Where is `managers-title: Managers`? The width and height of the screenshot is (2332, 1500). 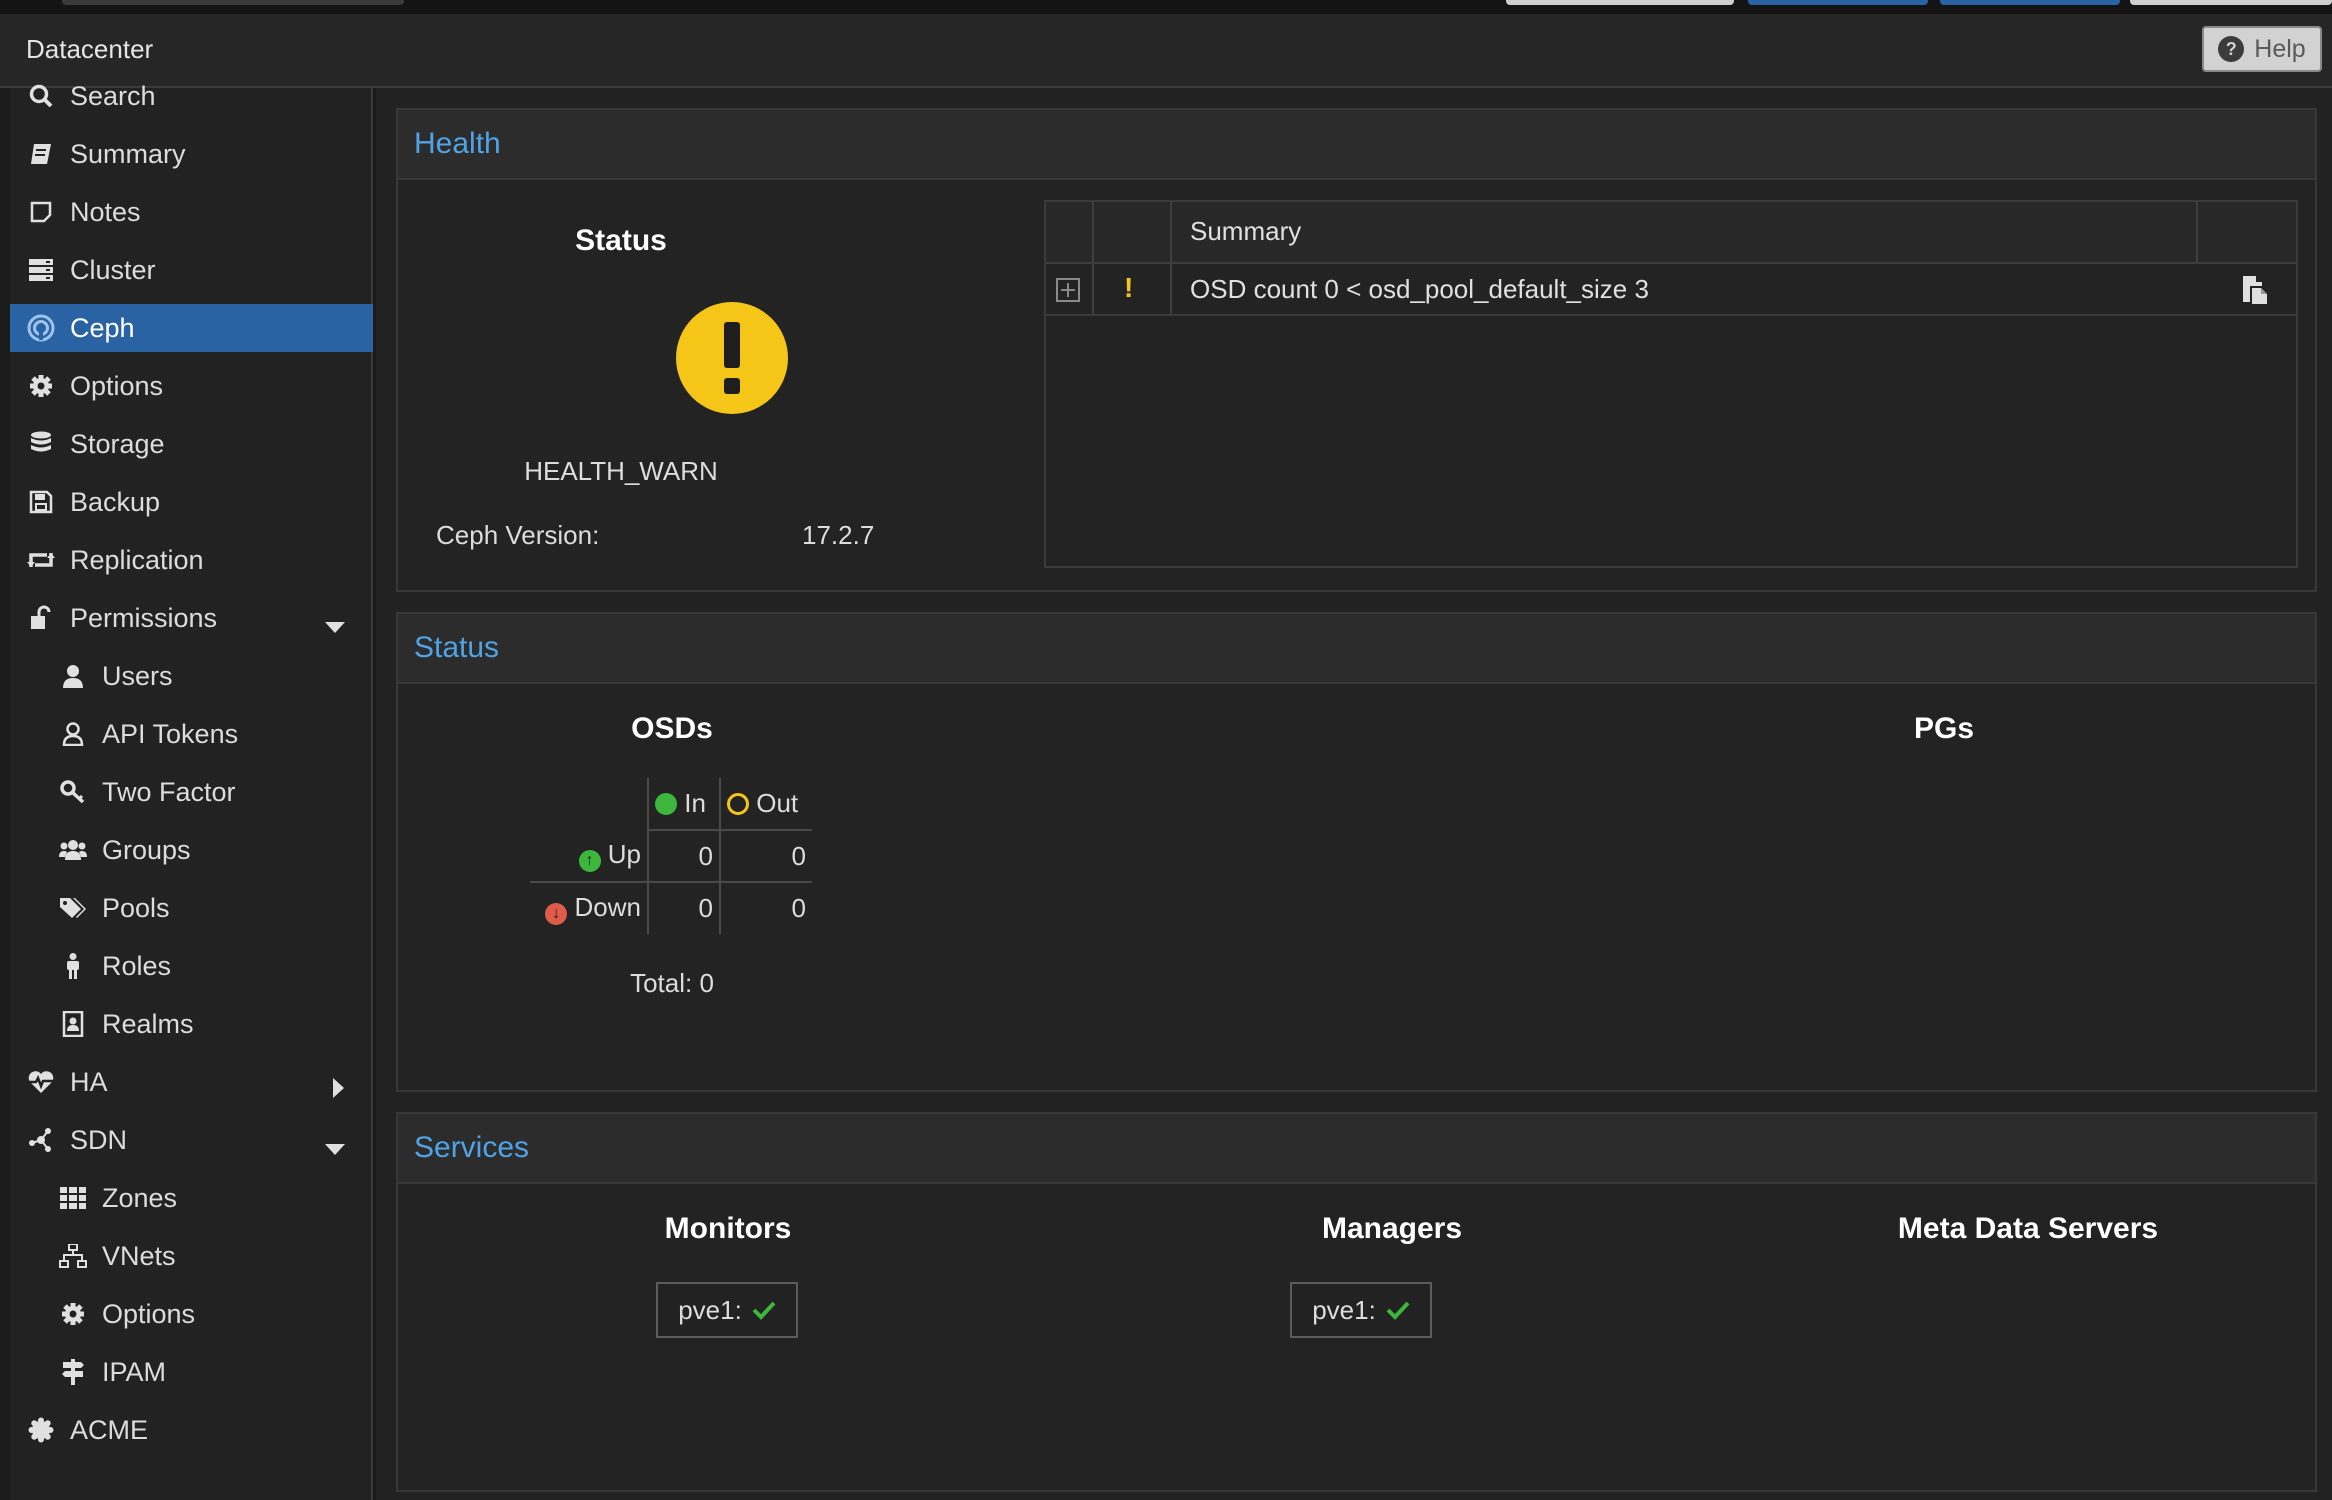 managers-title: Managers is located at coordinates (1392, 1228).